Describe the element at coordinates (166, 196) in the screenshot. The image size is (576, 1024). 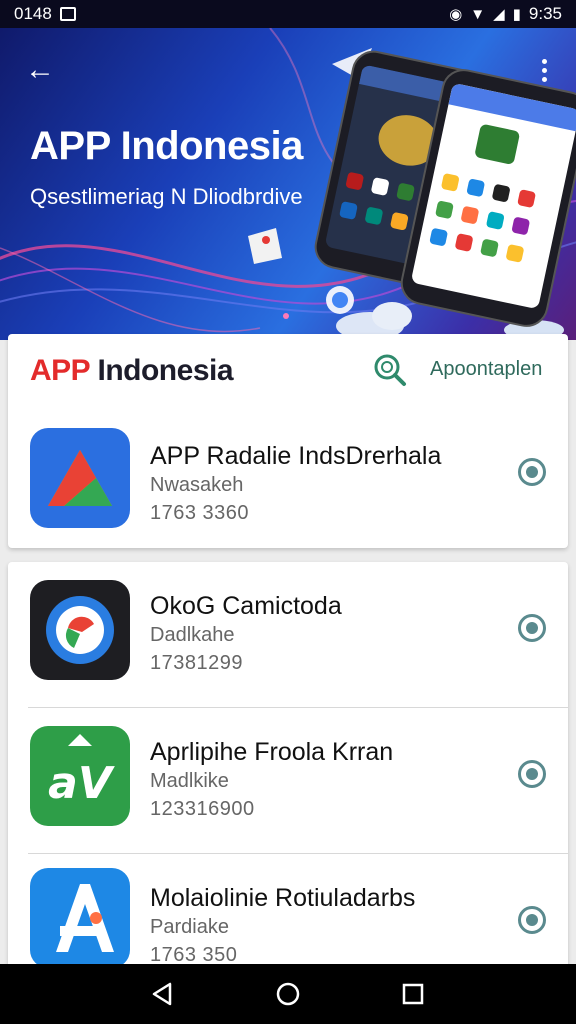
I see `hero-subtitle: Qsestlimeriag N Dliodbrdive` at that location.